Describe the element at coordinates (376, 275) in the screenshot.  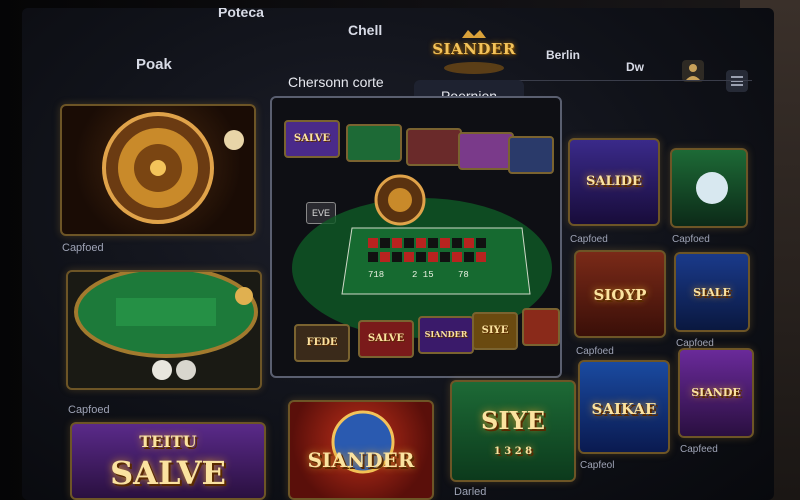
I see `table-number: 718` at that location.